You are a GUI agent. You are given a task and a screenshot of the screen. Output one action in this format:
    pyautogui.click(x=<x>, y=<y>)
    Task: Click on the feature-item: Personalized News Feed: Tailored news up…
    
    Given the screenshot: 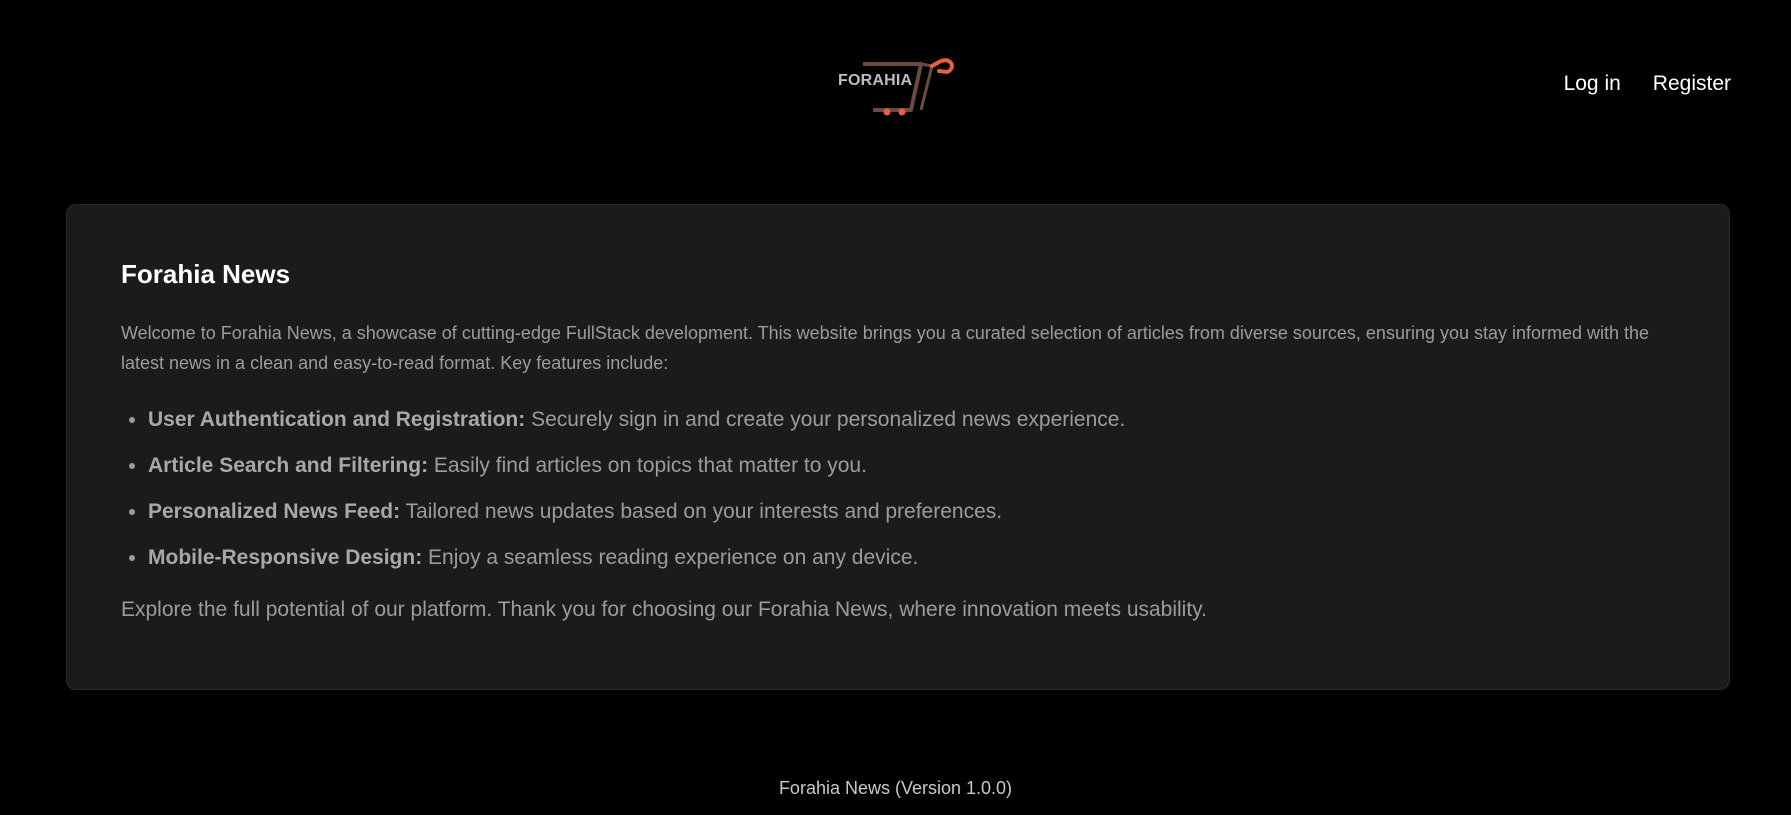 What is the action you would take?
    pyautogui.click(x=911, y=512)
    